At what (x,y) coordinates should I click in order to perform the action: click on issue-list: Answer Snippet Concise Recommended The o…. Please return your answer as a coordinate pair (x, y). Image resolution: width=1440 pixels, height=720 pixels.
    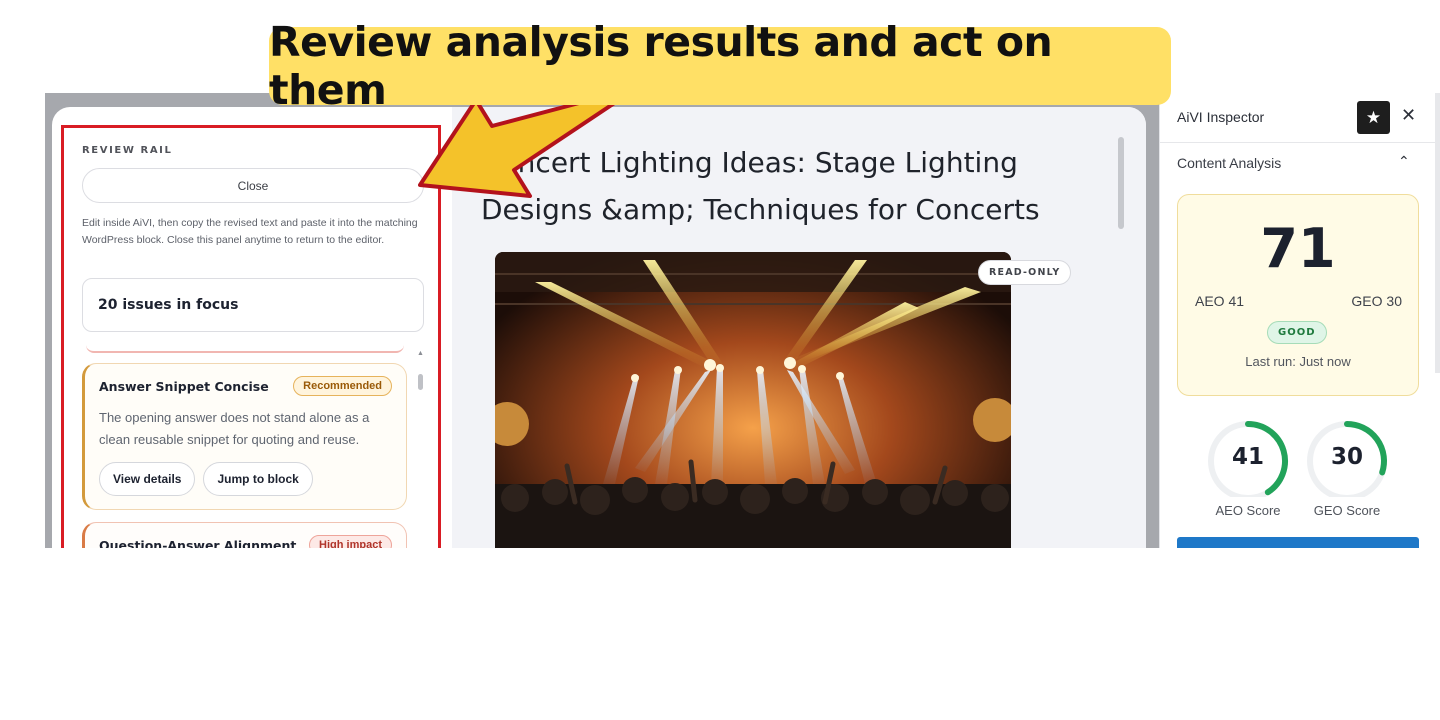
    Looking at the image, I should click on (247, 446).